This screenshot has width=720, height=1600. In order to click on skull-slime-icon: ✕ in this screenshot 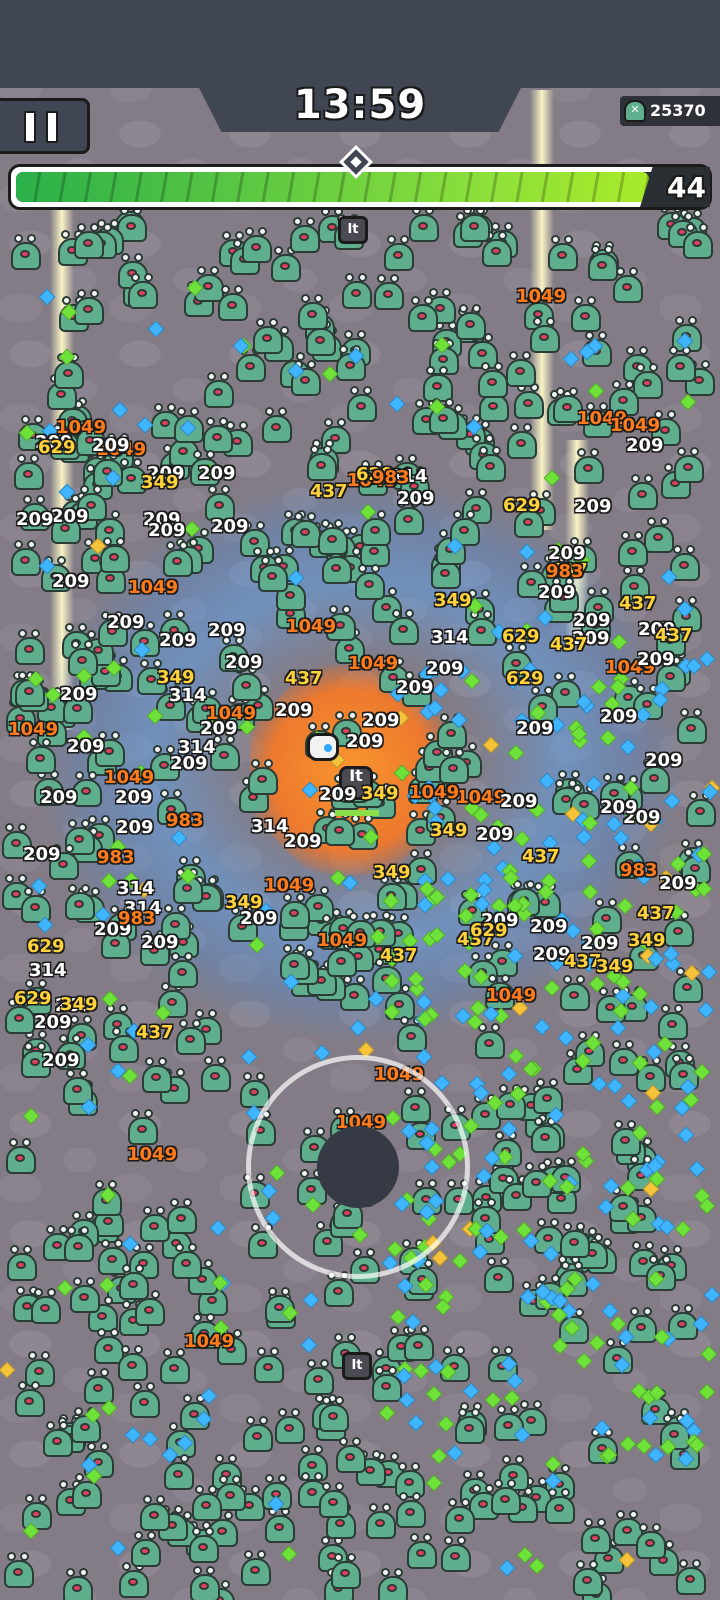, I will do `click(635, 111)`.